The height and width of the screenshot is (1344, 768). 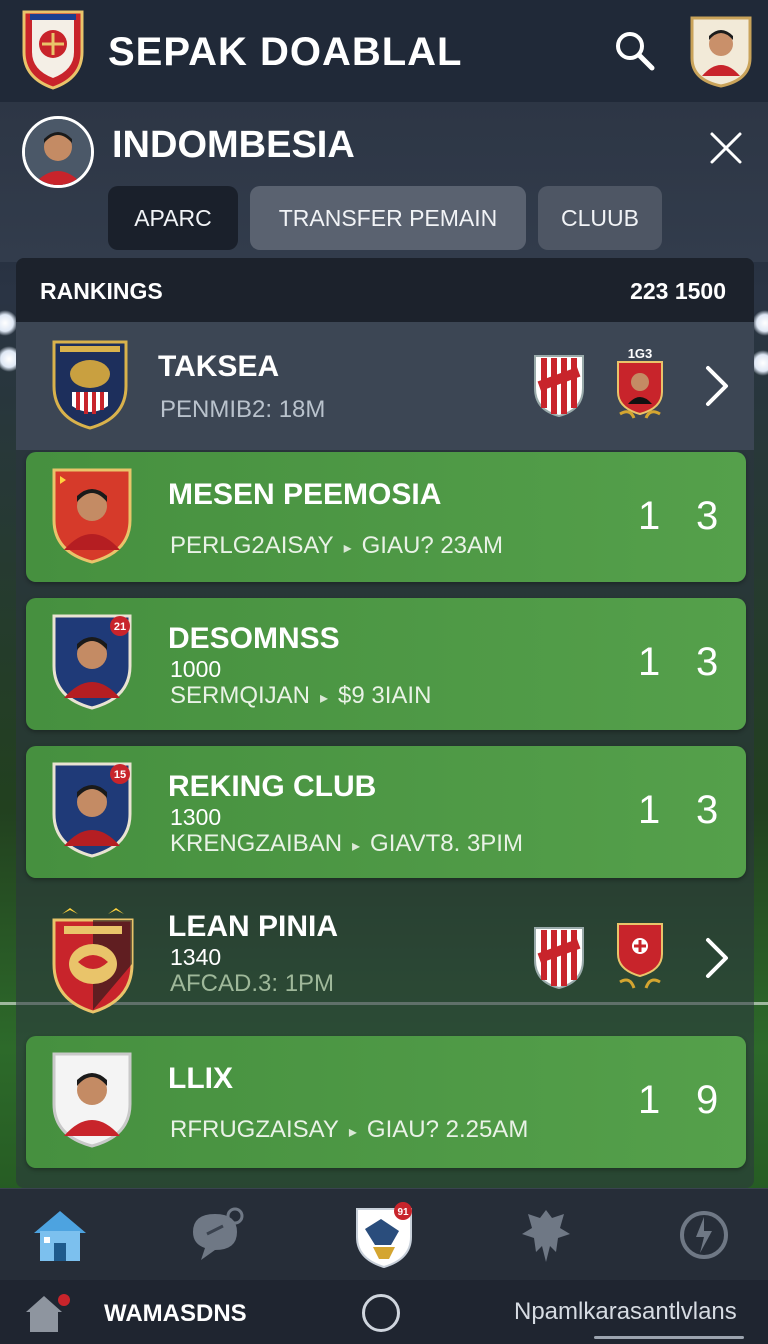 What do you see at coordinates (301, 695) in the screenshot?
I see `row-detail: SERMQIJAN ▸ $9 3IAIN` at bounding box center [301, 695].